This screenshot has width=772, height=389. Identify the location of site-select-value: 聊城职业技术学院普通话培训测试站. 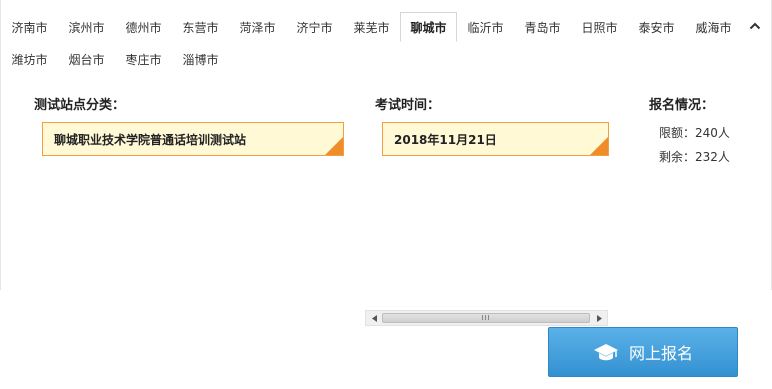
(150, 140).